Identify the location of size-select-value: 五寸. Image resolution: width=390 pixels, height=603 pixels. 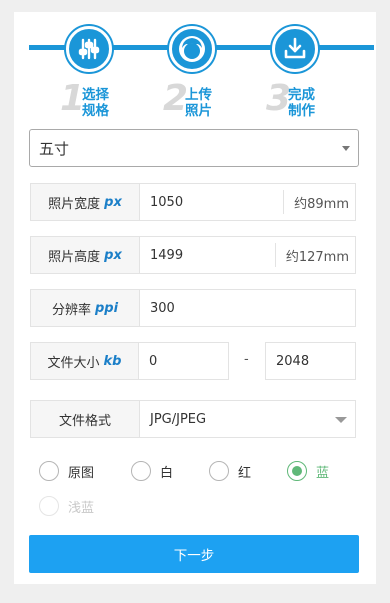
(54, 148).